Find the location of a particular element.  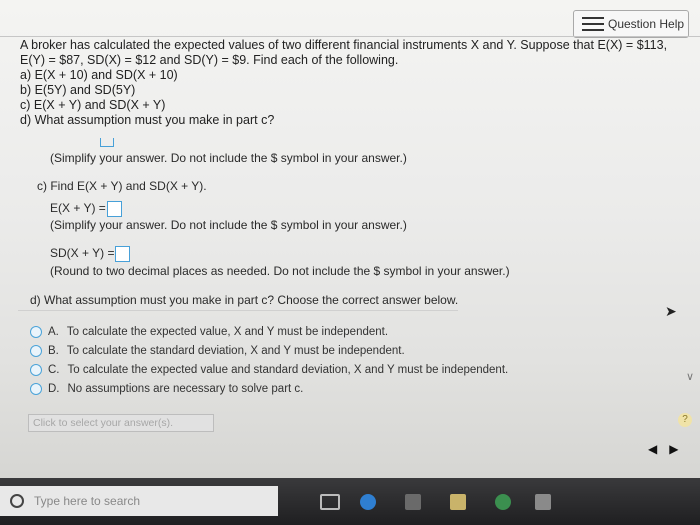

next-arrow-icon: ▶ is located at coordinates (679, 449).